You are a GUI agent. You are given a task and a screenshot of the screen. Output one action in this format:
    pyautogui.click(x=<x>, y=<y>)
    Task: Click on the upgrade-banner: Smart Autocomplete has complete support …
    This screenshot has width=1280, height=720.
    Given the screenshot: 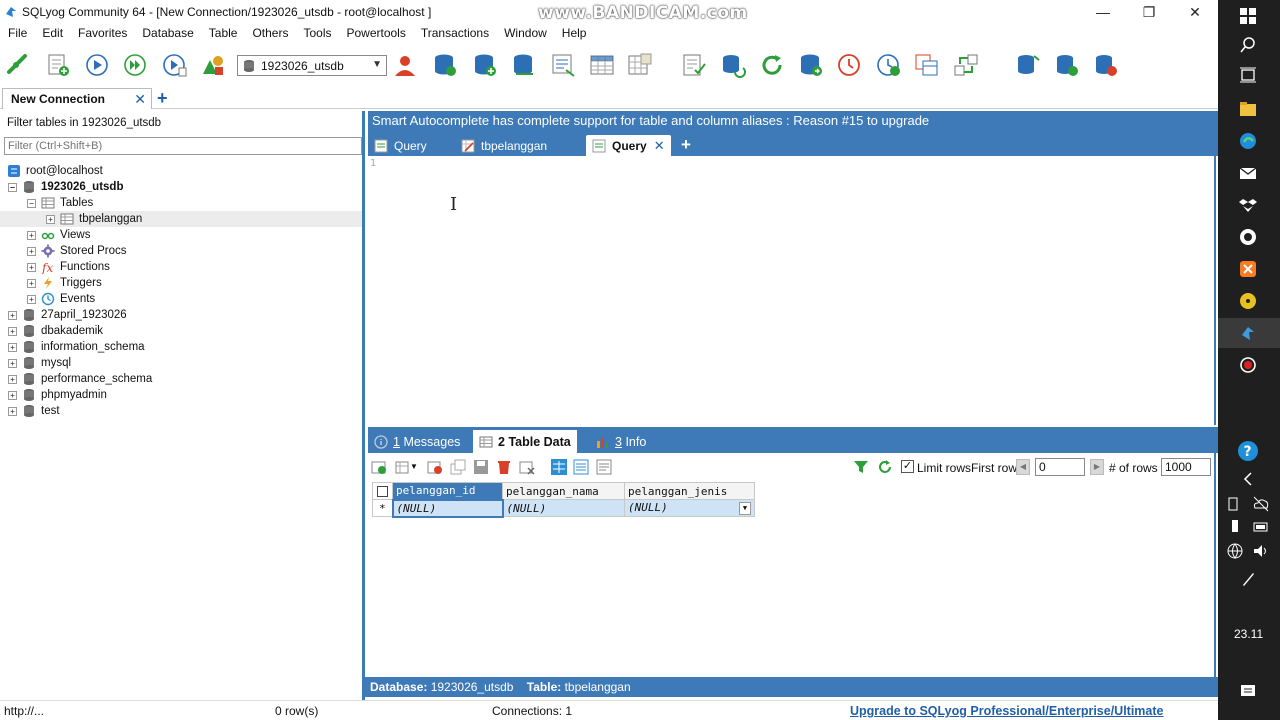 What is the action you would take?
    pyautogui.click(x=793, y=122)
    